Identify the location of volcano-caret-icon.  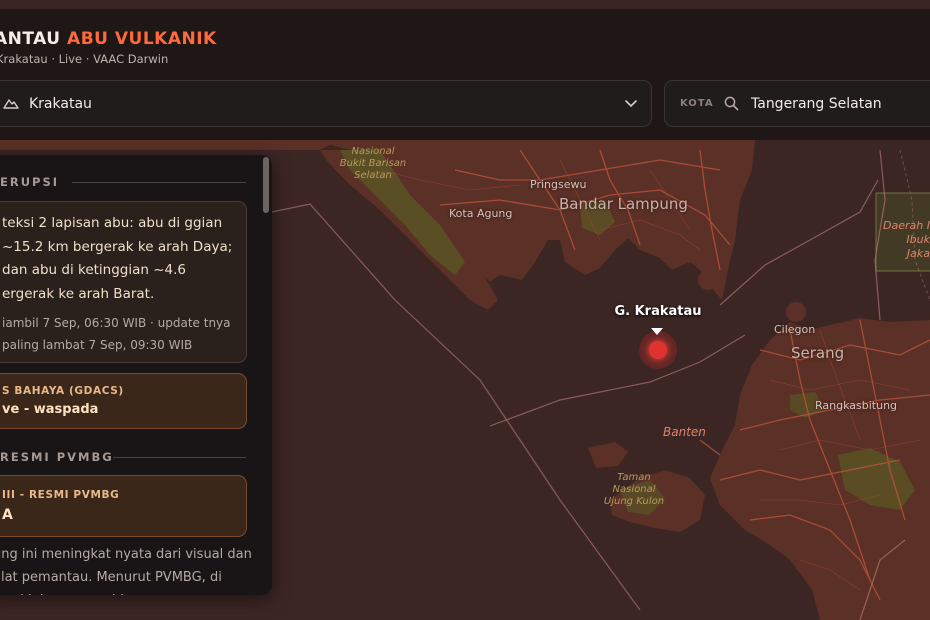
(657, 331).